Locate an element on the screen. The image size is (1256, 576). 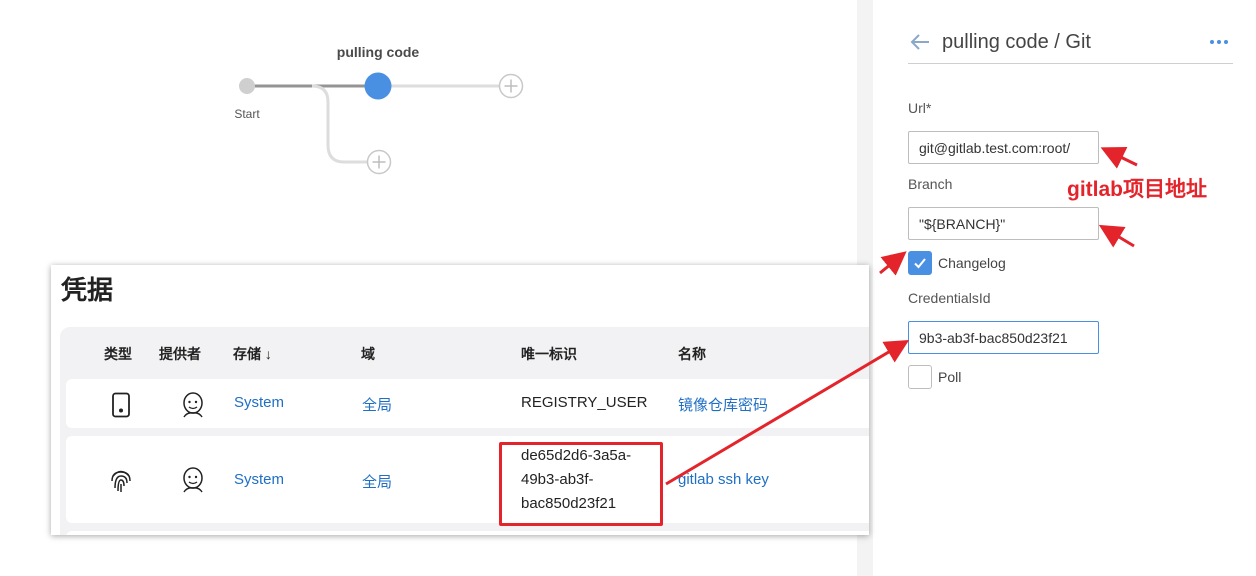
poll-label: Poll is located at coordinates (950, 377).